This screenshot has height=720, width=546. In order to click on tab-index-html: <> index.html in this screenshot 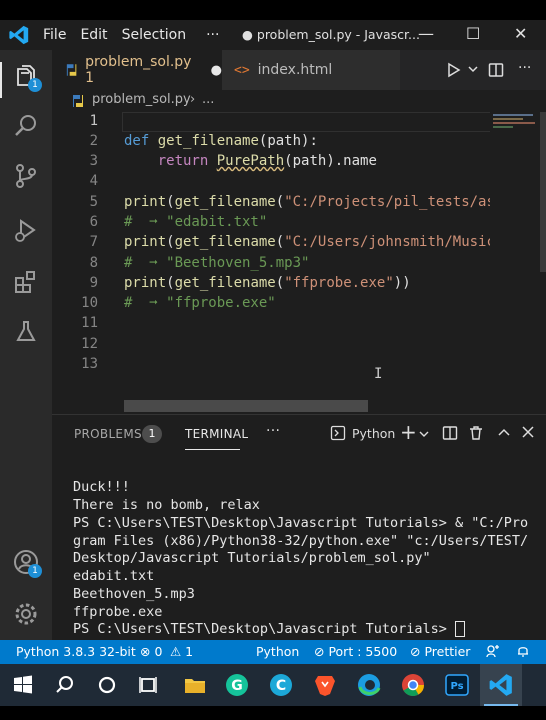, I will do `click(311, 70)`.